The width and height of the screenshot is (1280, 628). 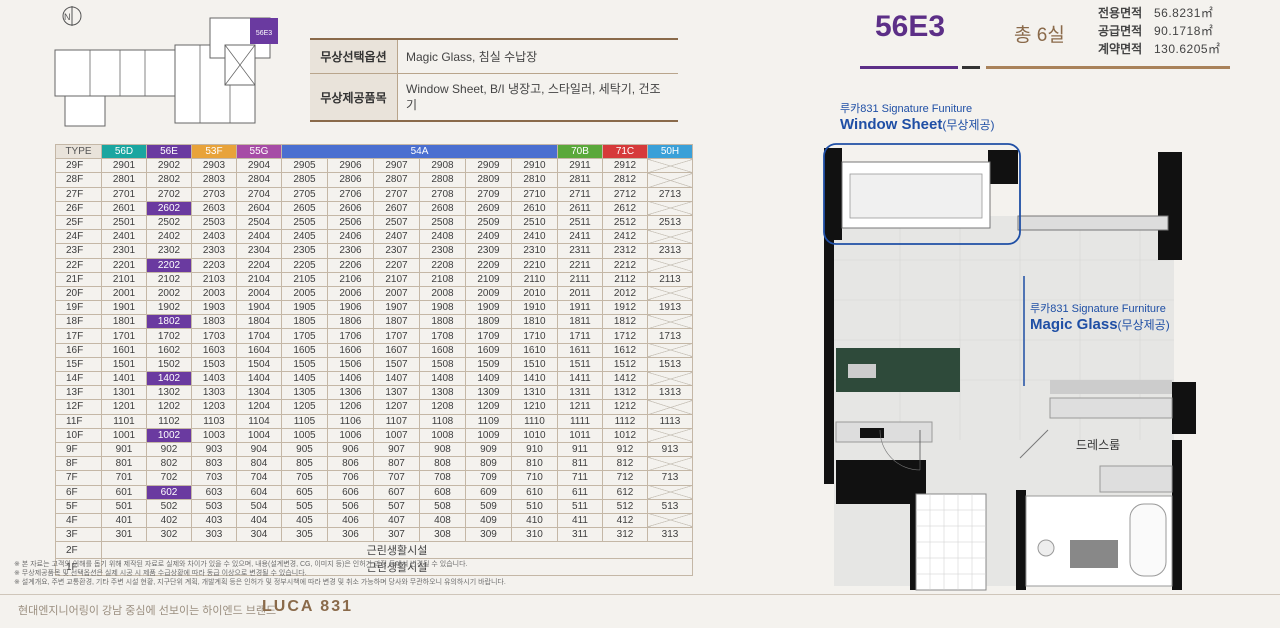 I want to click on unit-cell: 2504, so click(x=259, y=222).